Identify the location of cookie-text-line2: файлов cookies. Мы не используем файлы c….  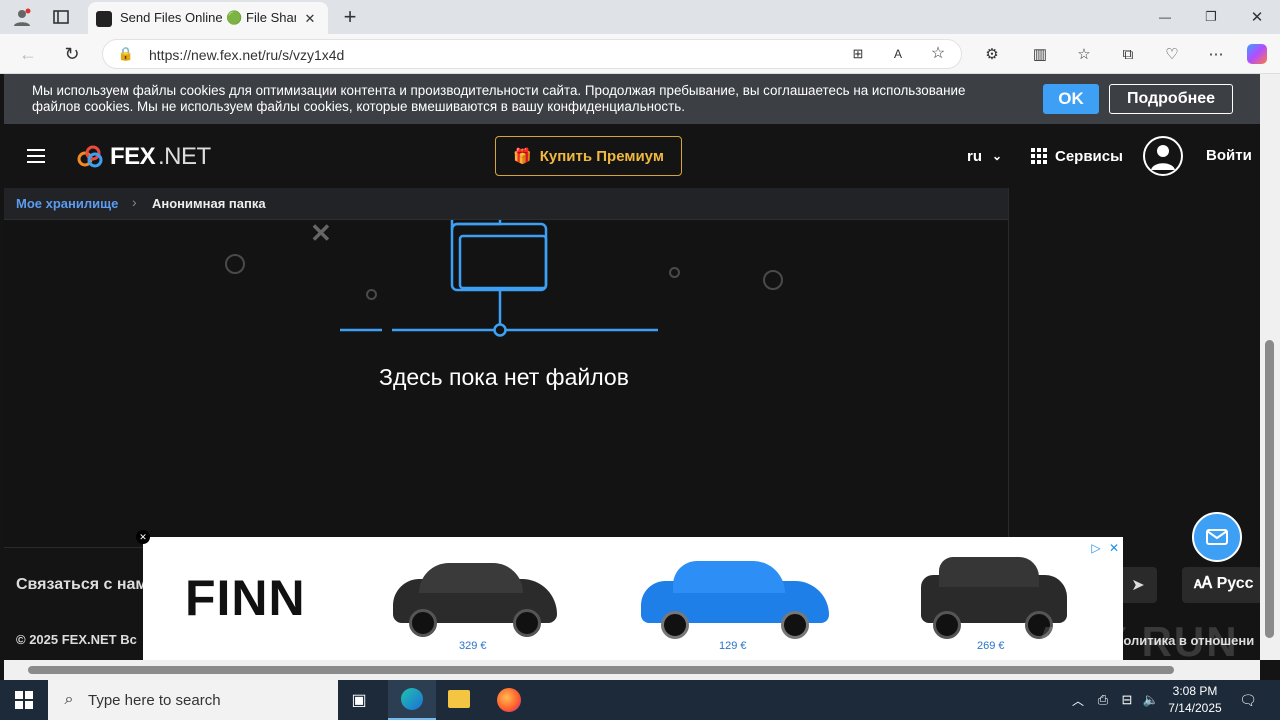
(358, 106).